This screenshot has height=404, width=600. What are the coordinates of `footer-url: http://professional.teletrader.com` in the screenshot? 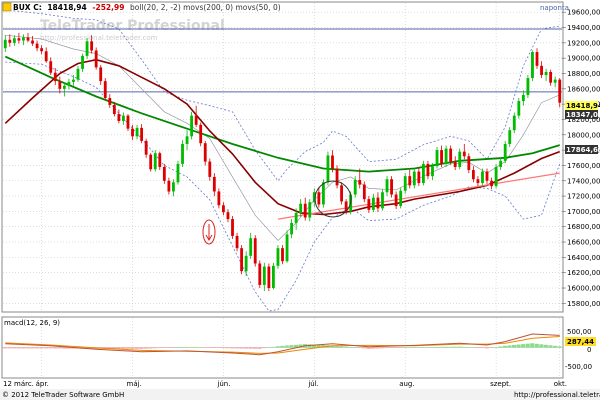 It's located at (557, 395).